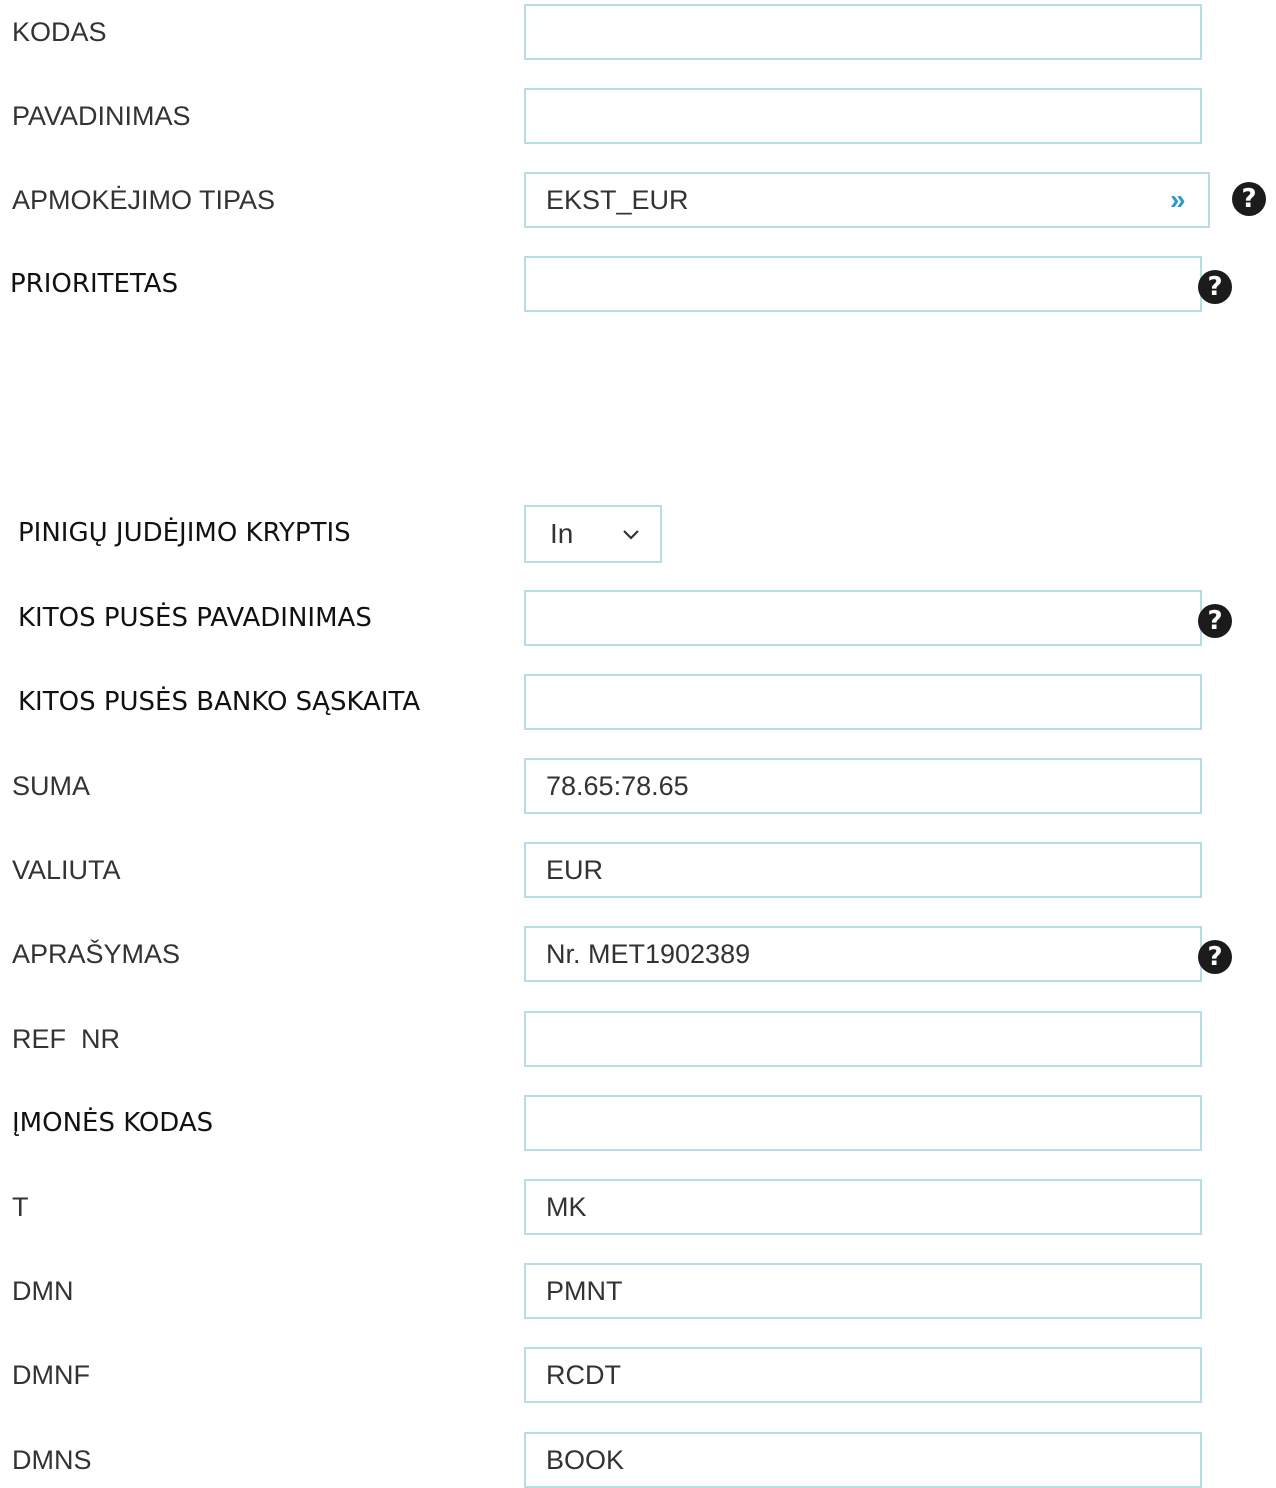 The height and width of the screenshot is (1488, 1276). Describe the element at coordinates (867, 200) in the screenshot. I see `apmokejimo-tipas-input` at that location.